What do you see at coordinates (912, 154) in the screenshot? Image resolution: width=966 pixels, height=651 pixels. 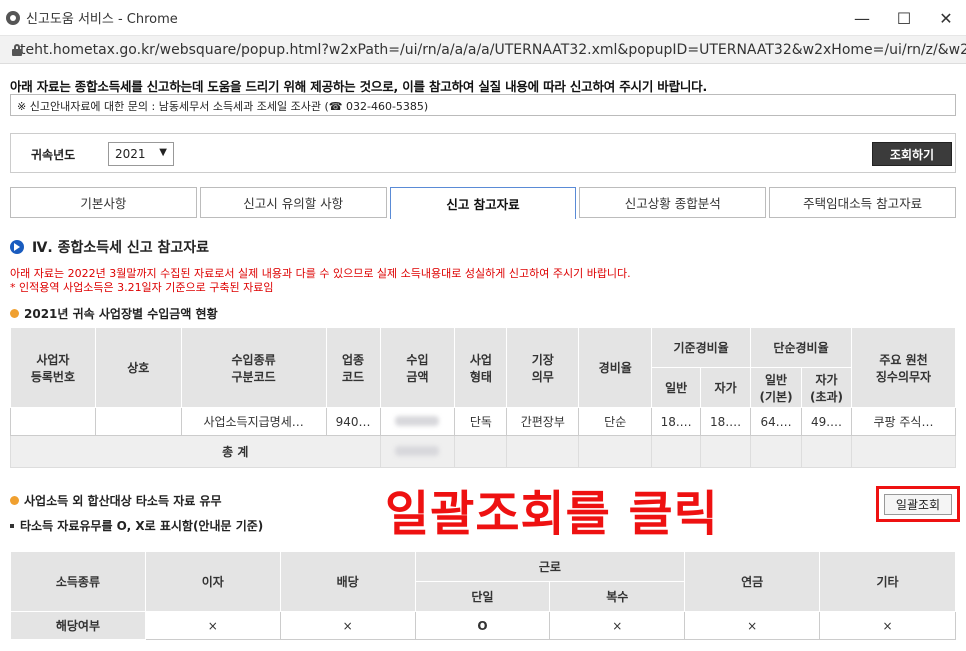 I see `search-button: 조회하기` at bounding box center [912, 154].